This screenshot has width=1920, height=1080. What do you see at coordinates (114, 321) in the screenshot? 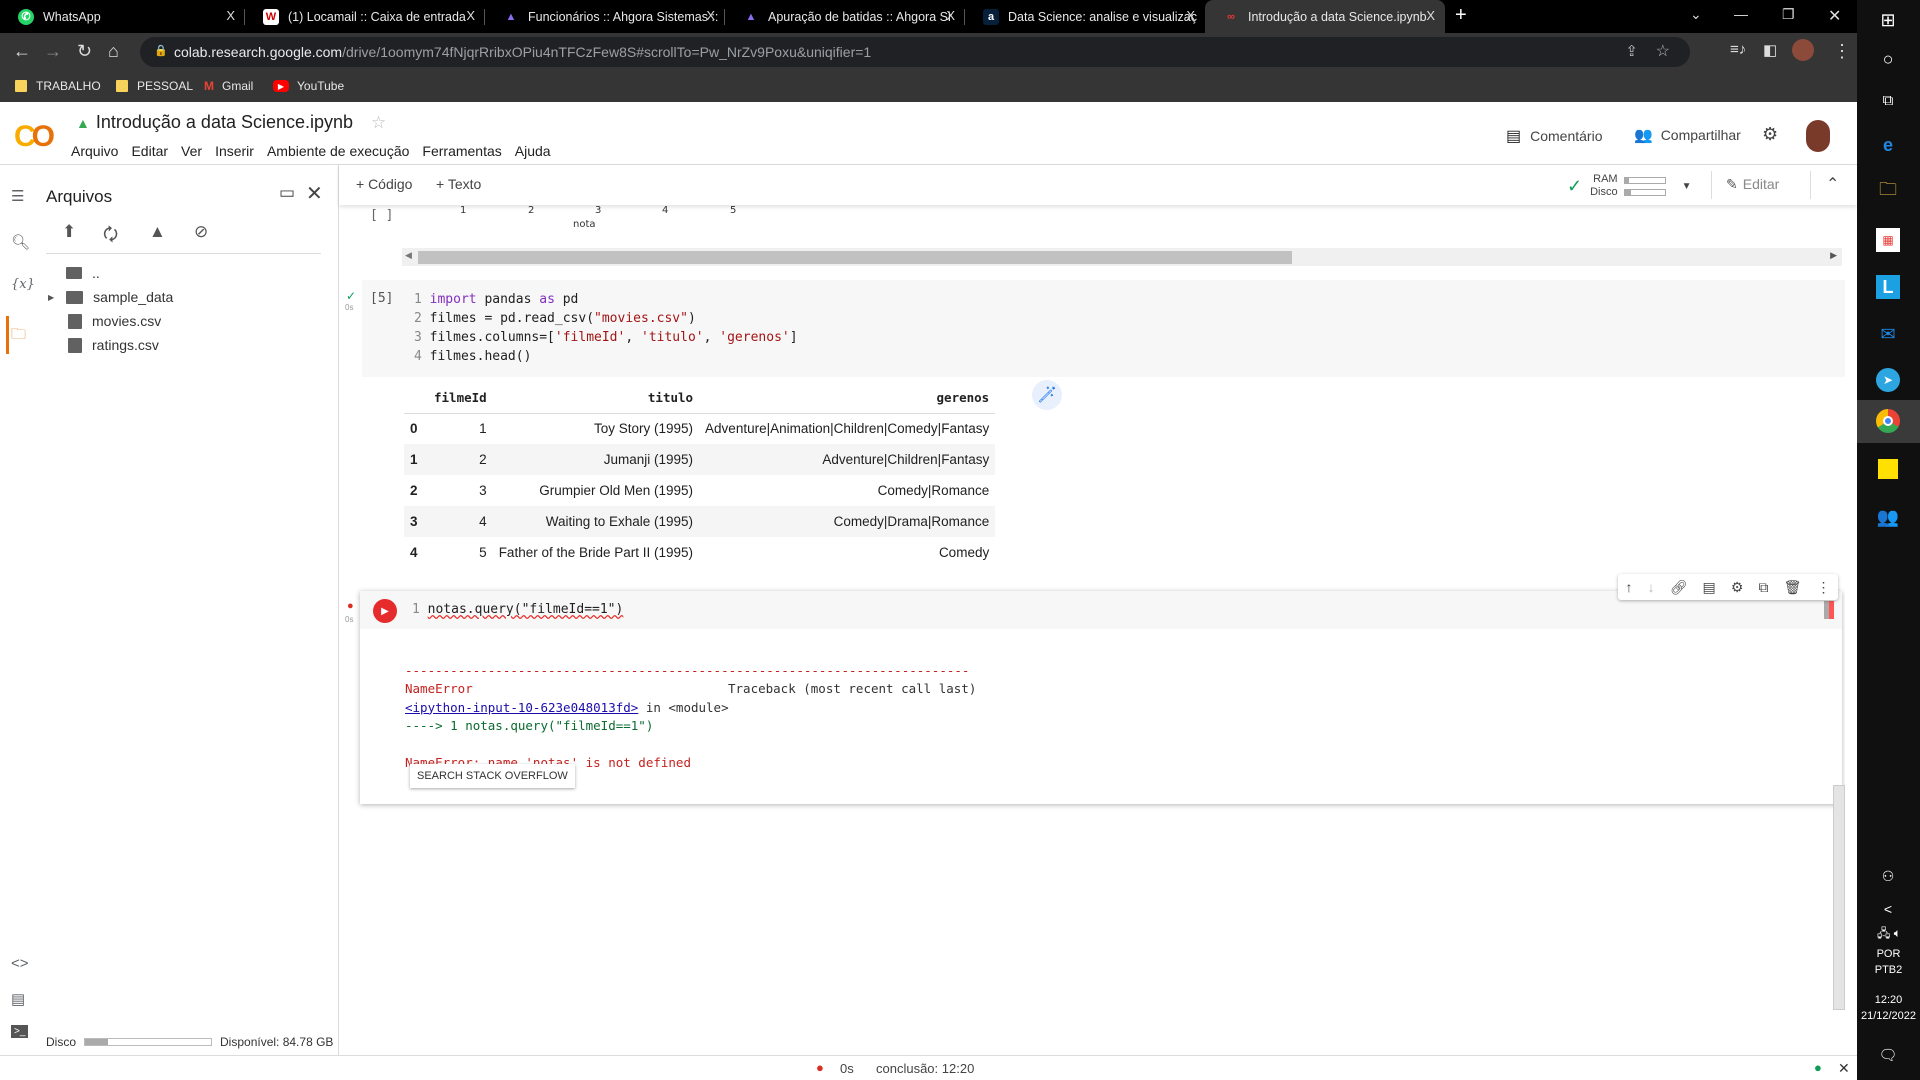
I see `file-row-movies: movies.csv` at bounding box center [114, 321].